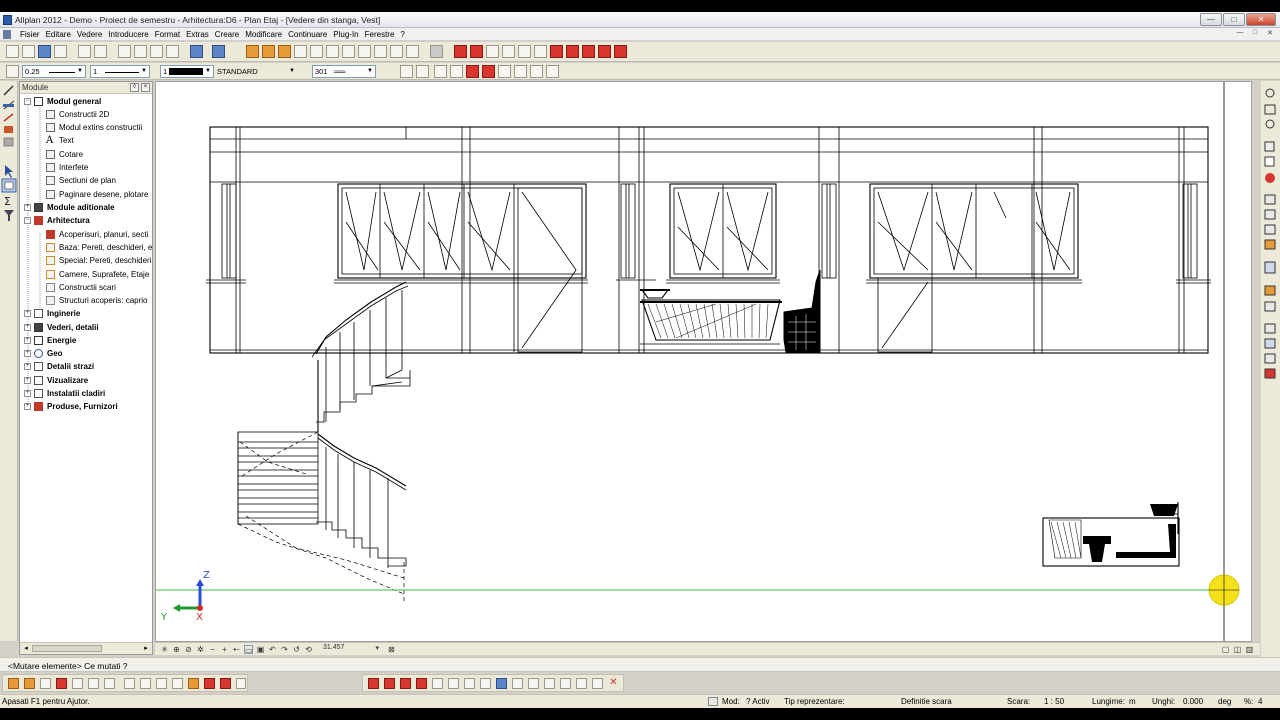 The image size is (1280, 720). I want to click on filter-arc-icon, so click(177, 683).